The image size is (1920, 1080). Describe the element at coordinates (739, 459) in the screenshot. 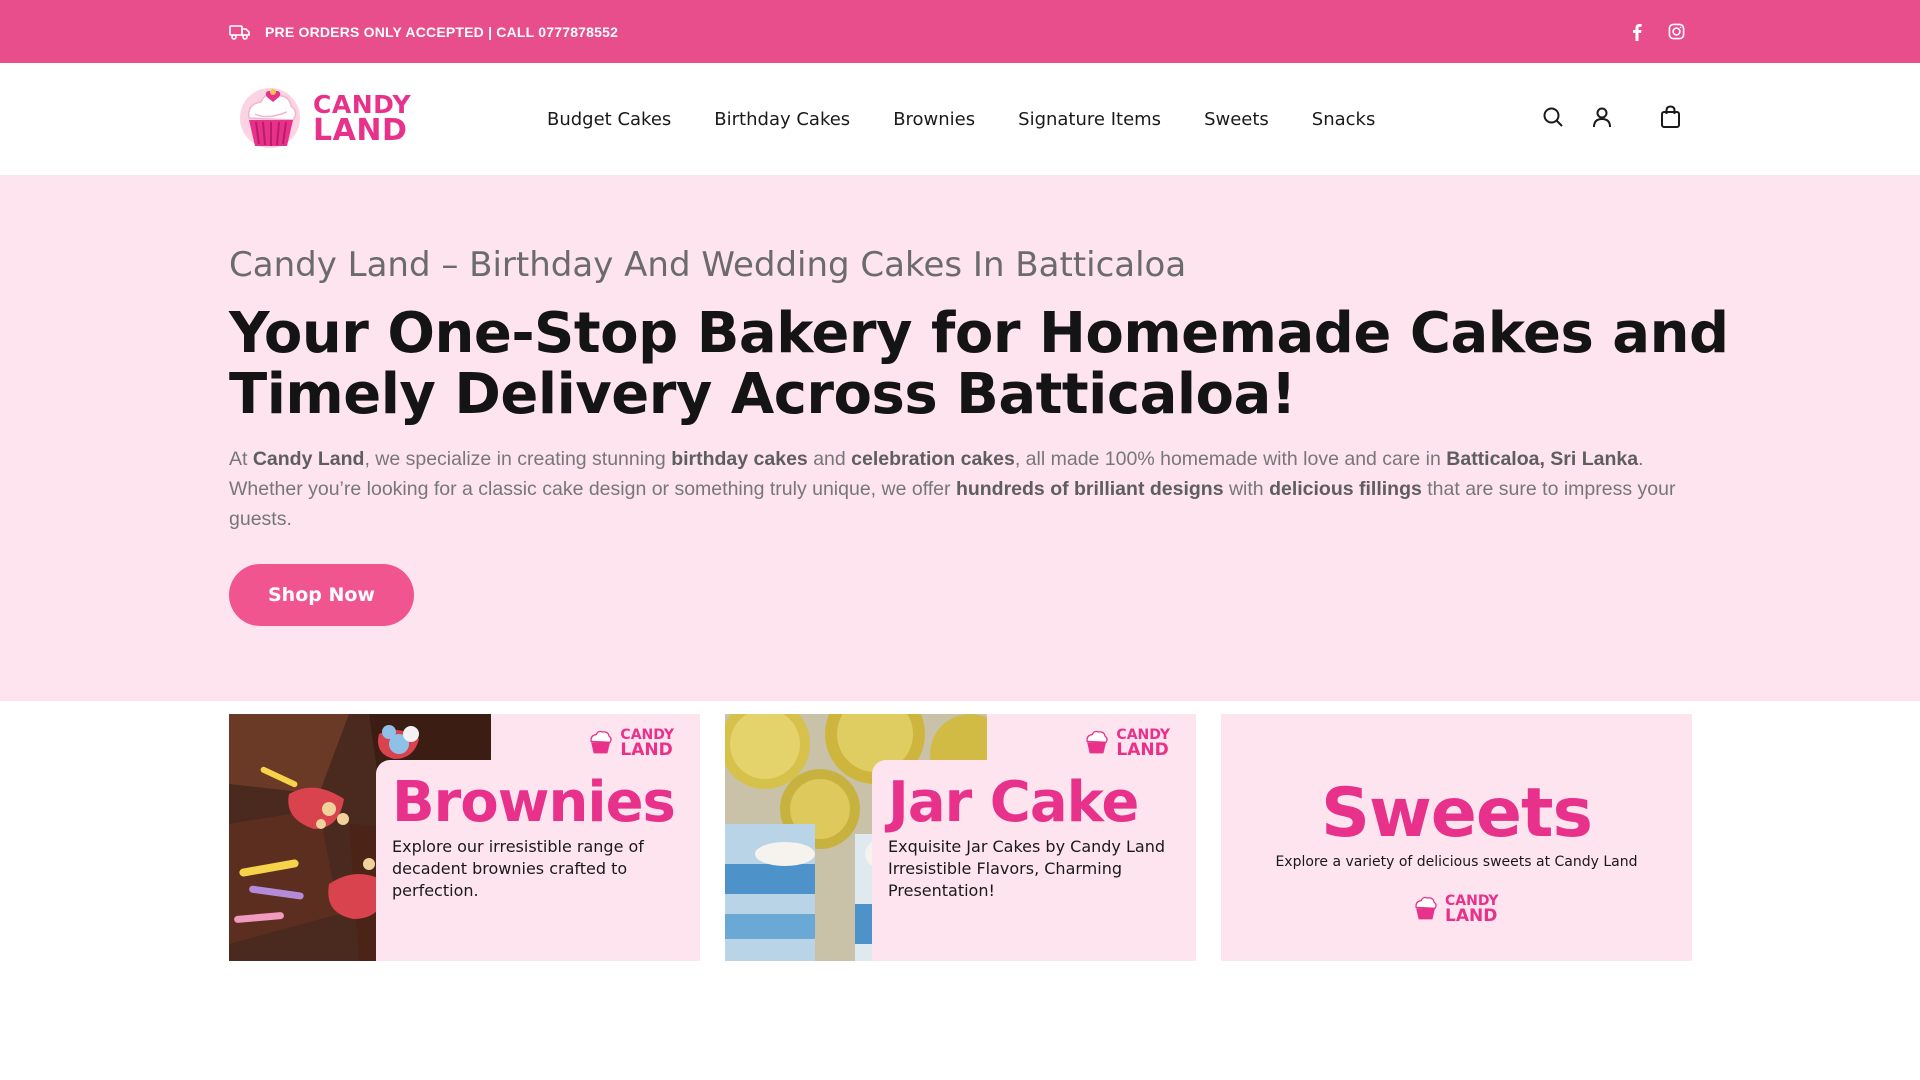

I see `desc-bold: birthday cakes` at that location.